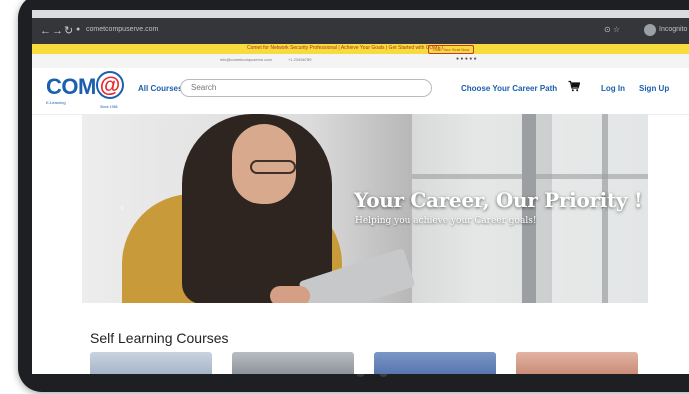 This screenshot has height=394, width=689. Describe the element at coordinates (612, 29) in the screenshot. I see `bookmark-star-icon: ⊙ ☆` at that location.